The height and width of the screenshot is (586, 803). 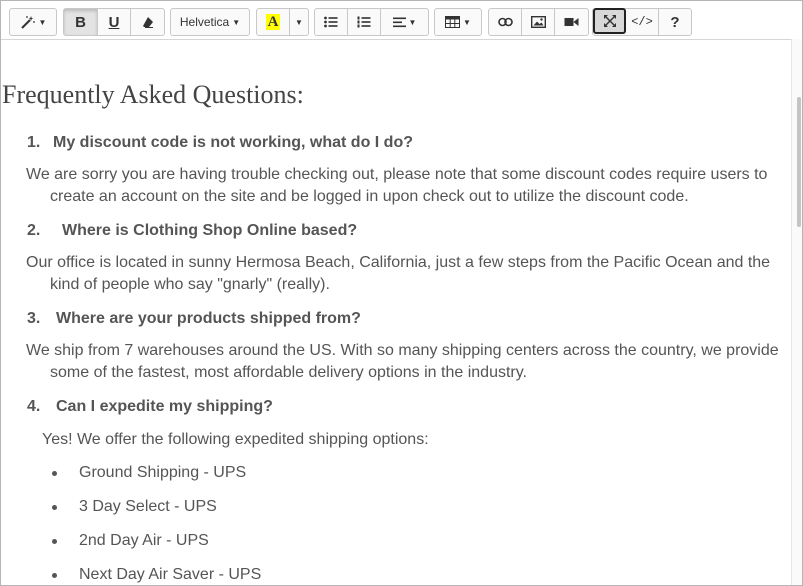 I want to click on faq-number: 1., so click(x=34, y=142).